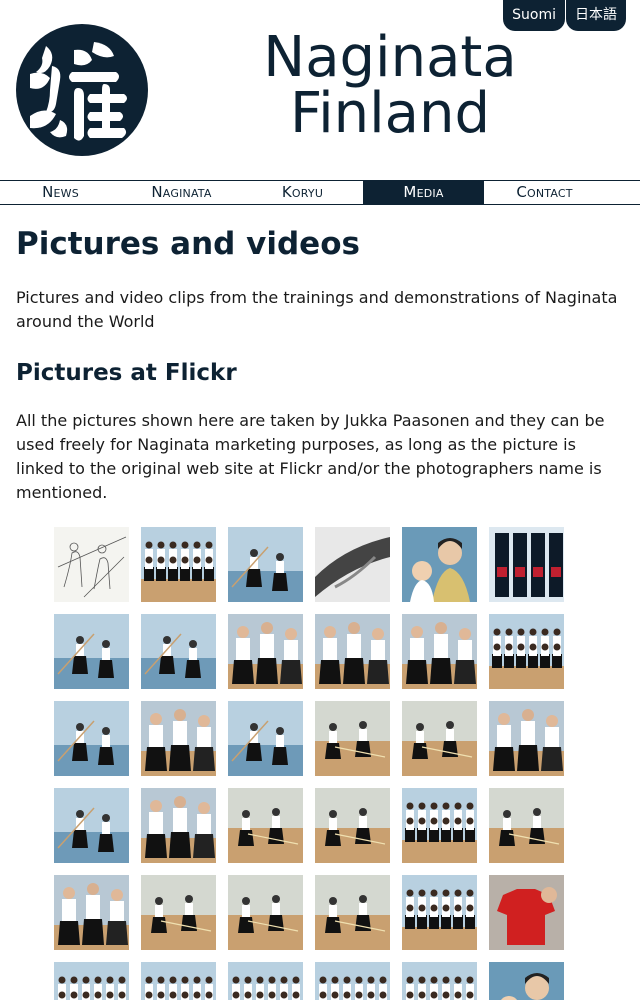 Image resolution: width=640 pixels, height=1000 pixels. I want to click on nav-item-contact: Contact, so click(544, 192).